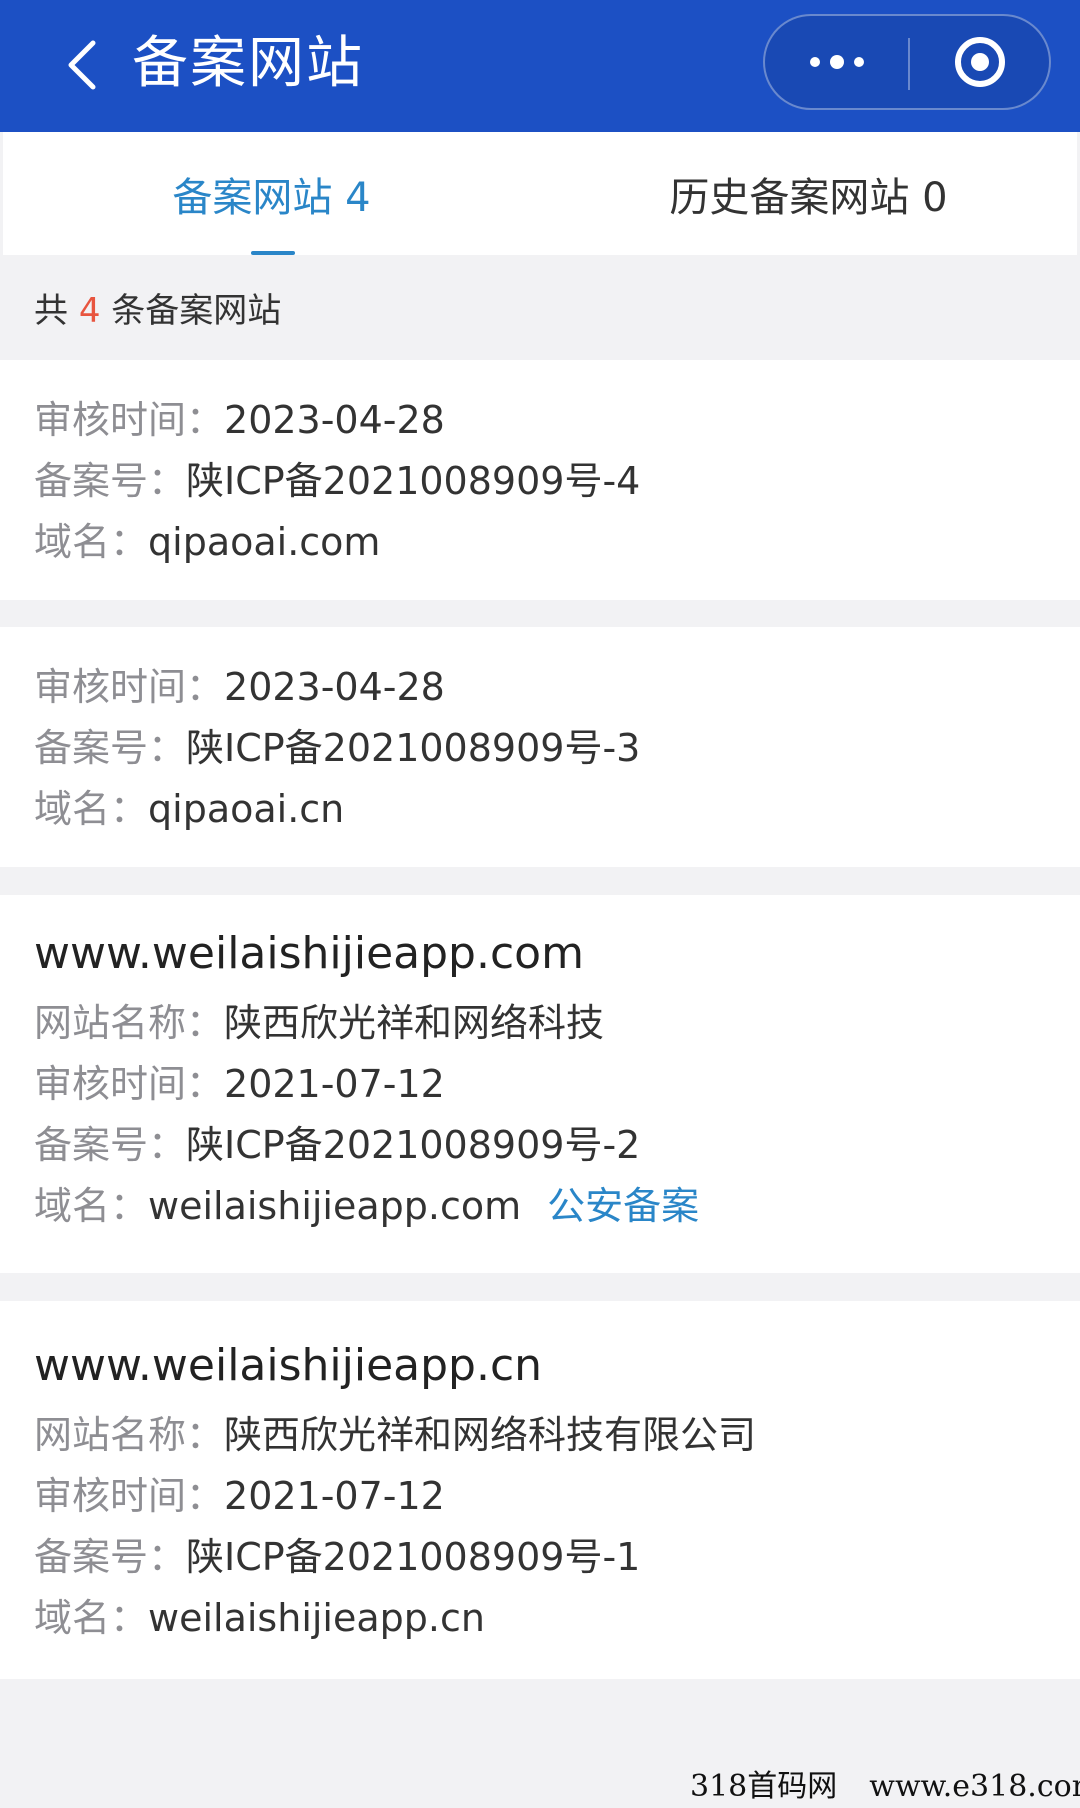 The width and height of the screenshot is (1080, 1808). I want to click on watermark: 318首码网 www.e318.com, so click(885, 1787).